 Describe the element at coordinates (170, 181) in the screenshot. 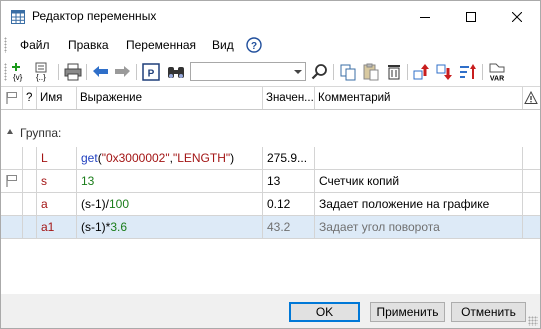

I see `expression-cell: 13` at that location.